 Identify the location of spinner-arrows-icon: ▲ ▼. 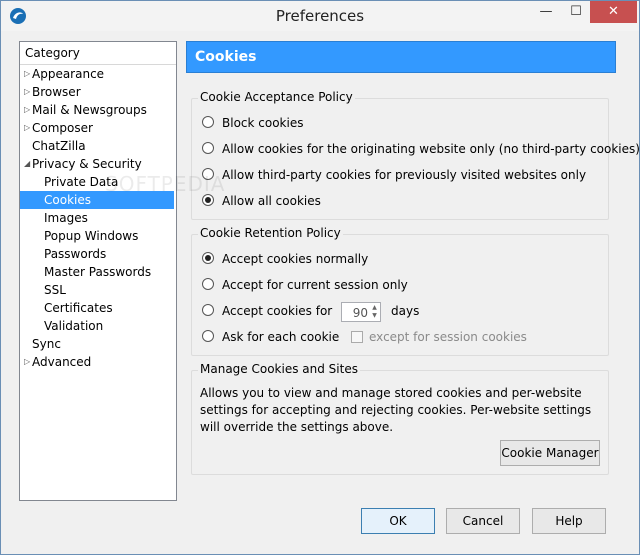
(374, 312).